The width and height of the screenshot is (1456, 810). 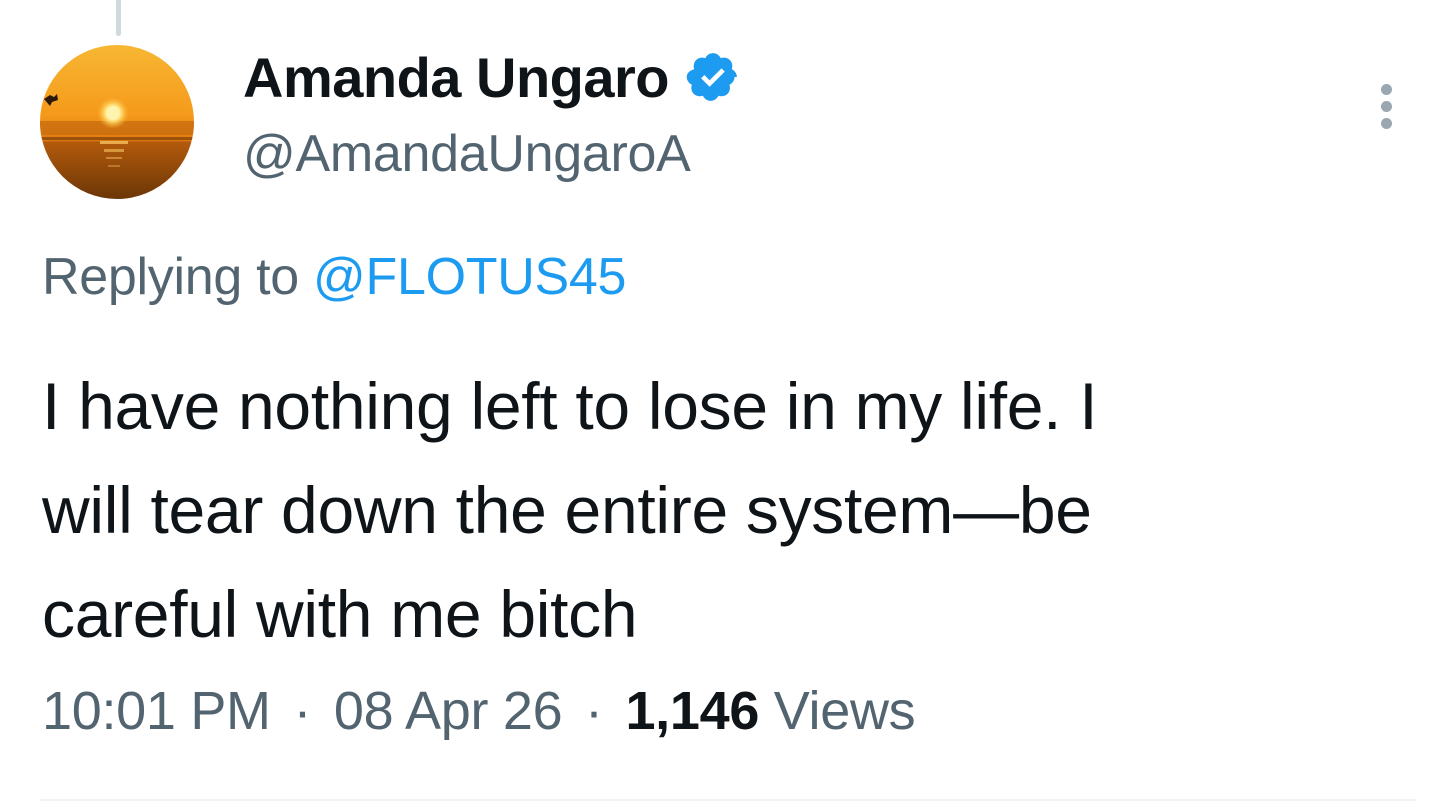 I want to click on tweet-time: 10:01 PM, so click(x=156, y=711).